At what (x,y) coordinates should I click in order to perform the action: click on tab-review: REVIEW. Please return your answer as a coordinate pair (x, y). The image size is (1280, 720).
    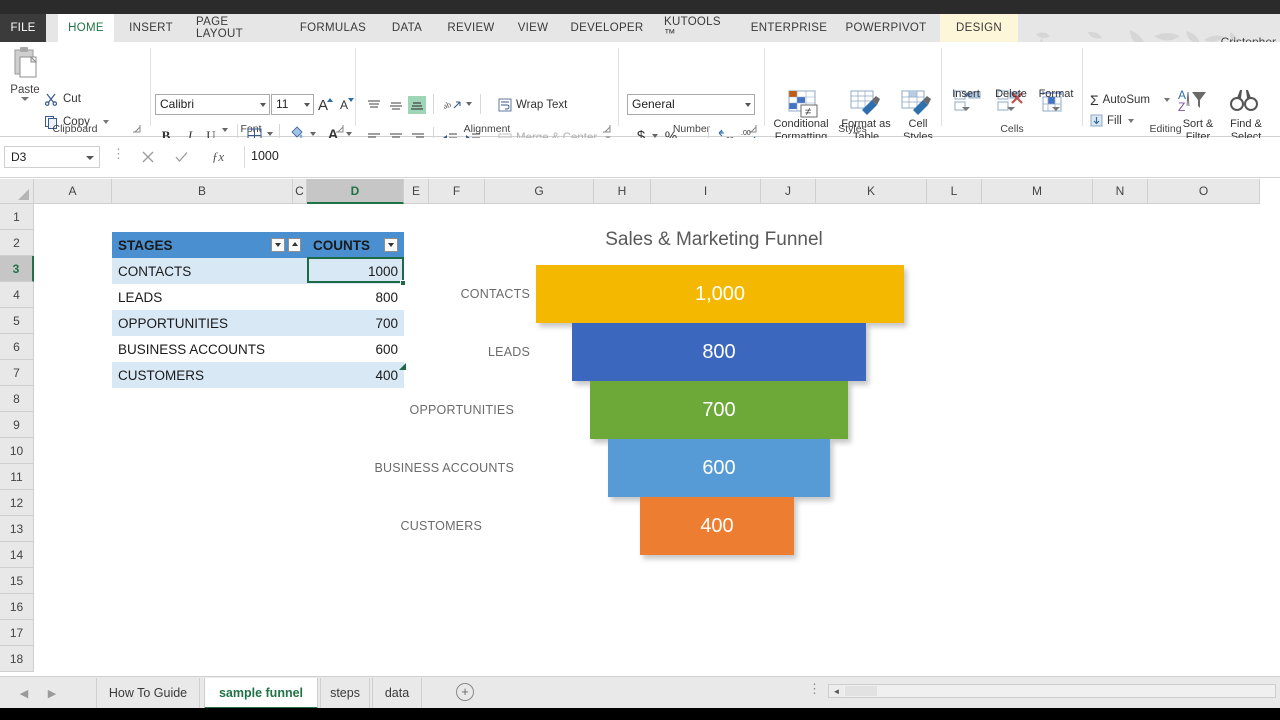
    Looking at the image, I should click on (471, 28).